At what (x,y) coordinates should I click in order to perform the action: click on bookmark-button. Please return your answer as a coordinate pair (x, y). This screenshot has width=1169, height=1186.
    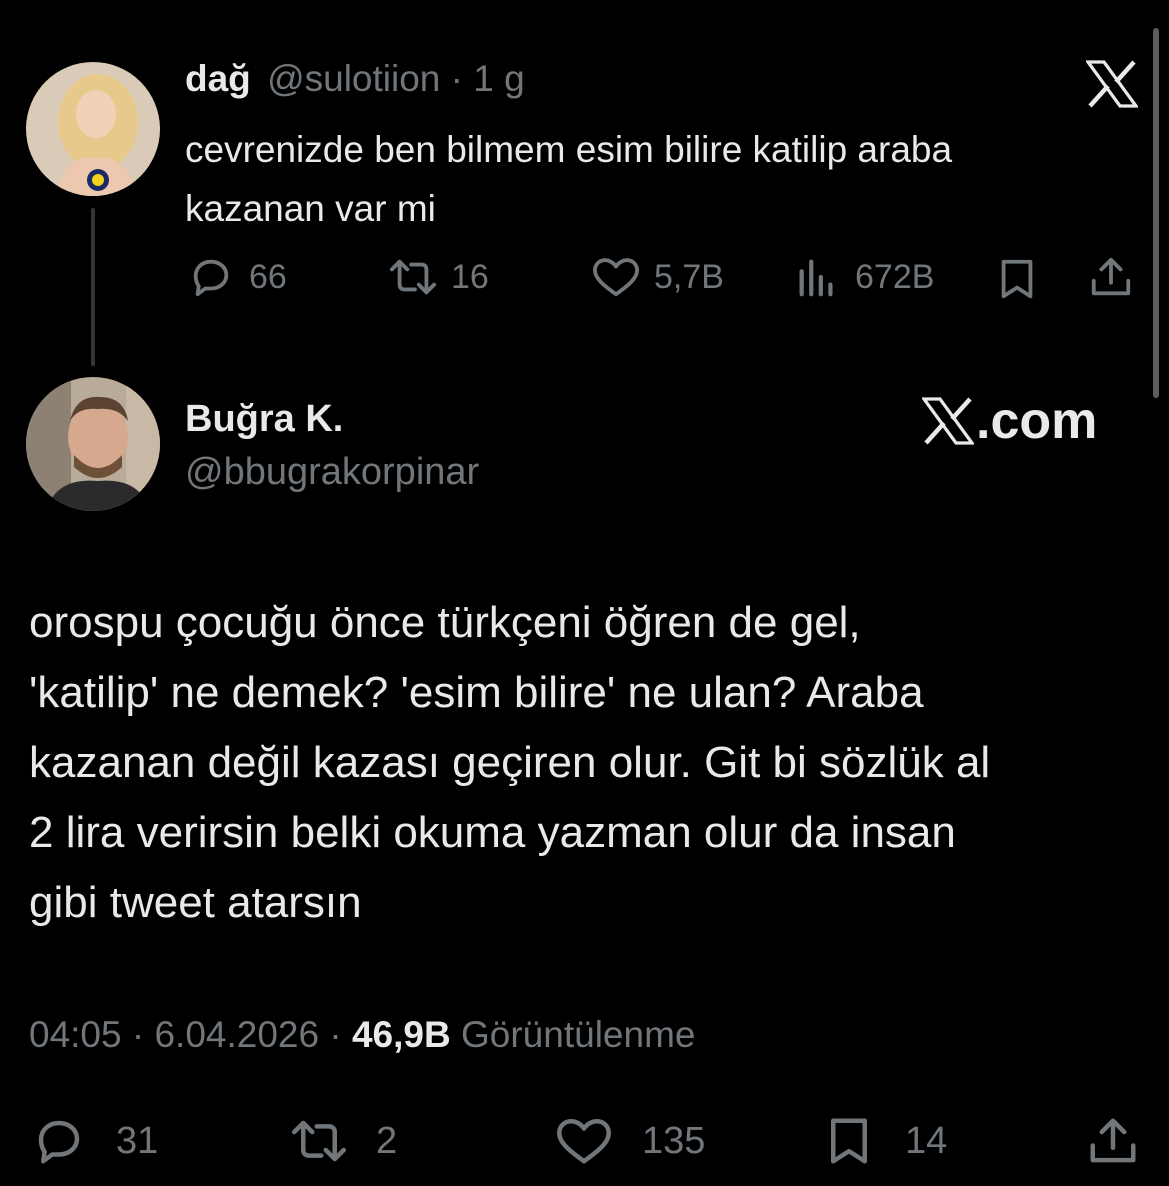
    Looking at the image, I should click on (1017, 279).